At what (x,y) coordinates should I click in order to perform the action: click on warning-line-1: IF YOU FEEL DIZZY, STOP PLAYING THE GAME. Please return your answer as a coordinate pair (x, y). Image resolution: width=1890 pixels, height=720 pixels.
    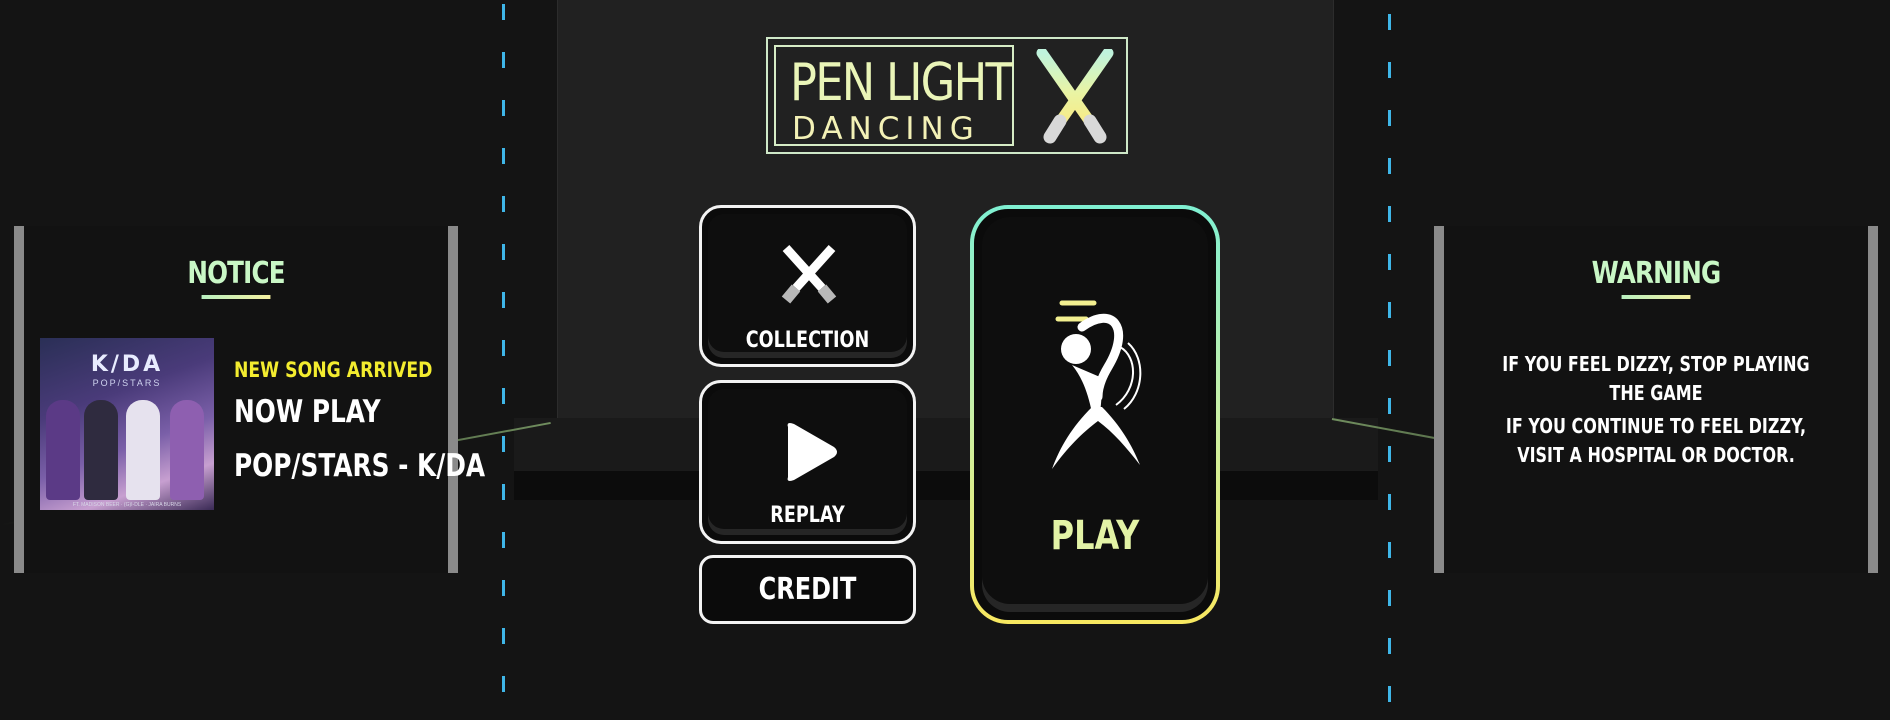
    Looking at the image, I should click on (1656, 378).